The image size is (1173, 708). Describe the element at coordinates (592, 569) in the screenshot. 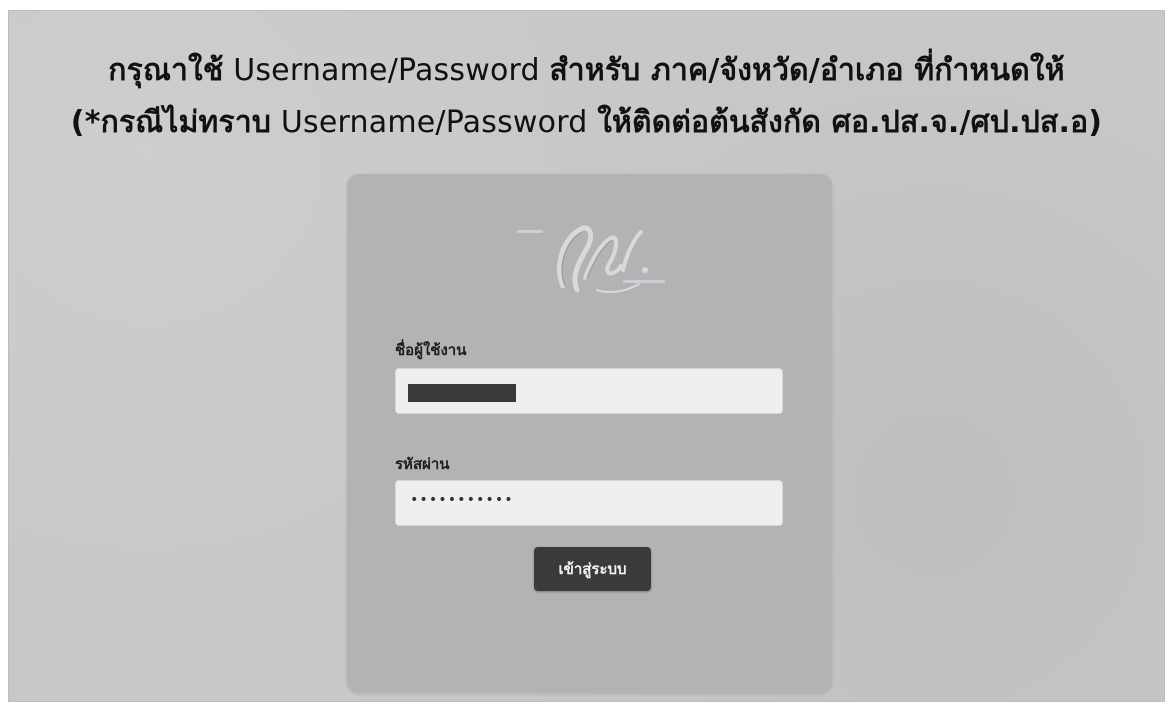

I see `login-button: เข้าสู่ระบบ` at that location.